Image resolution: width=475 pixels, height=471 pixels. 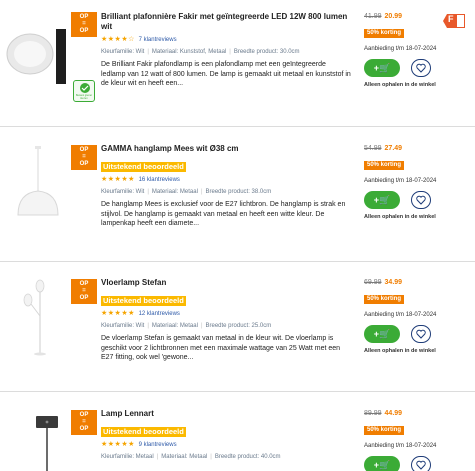 I want to click on energy-label-text: F, so click(x=451, y=19).